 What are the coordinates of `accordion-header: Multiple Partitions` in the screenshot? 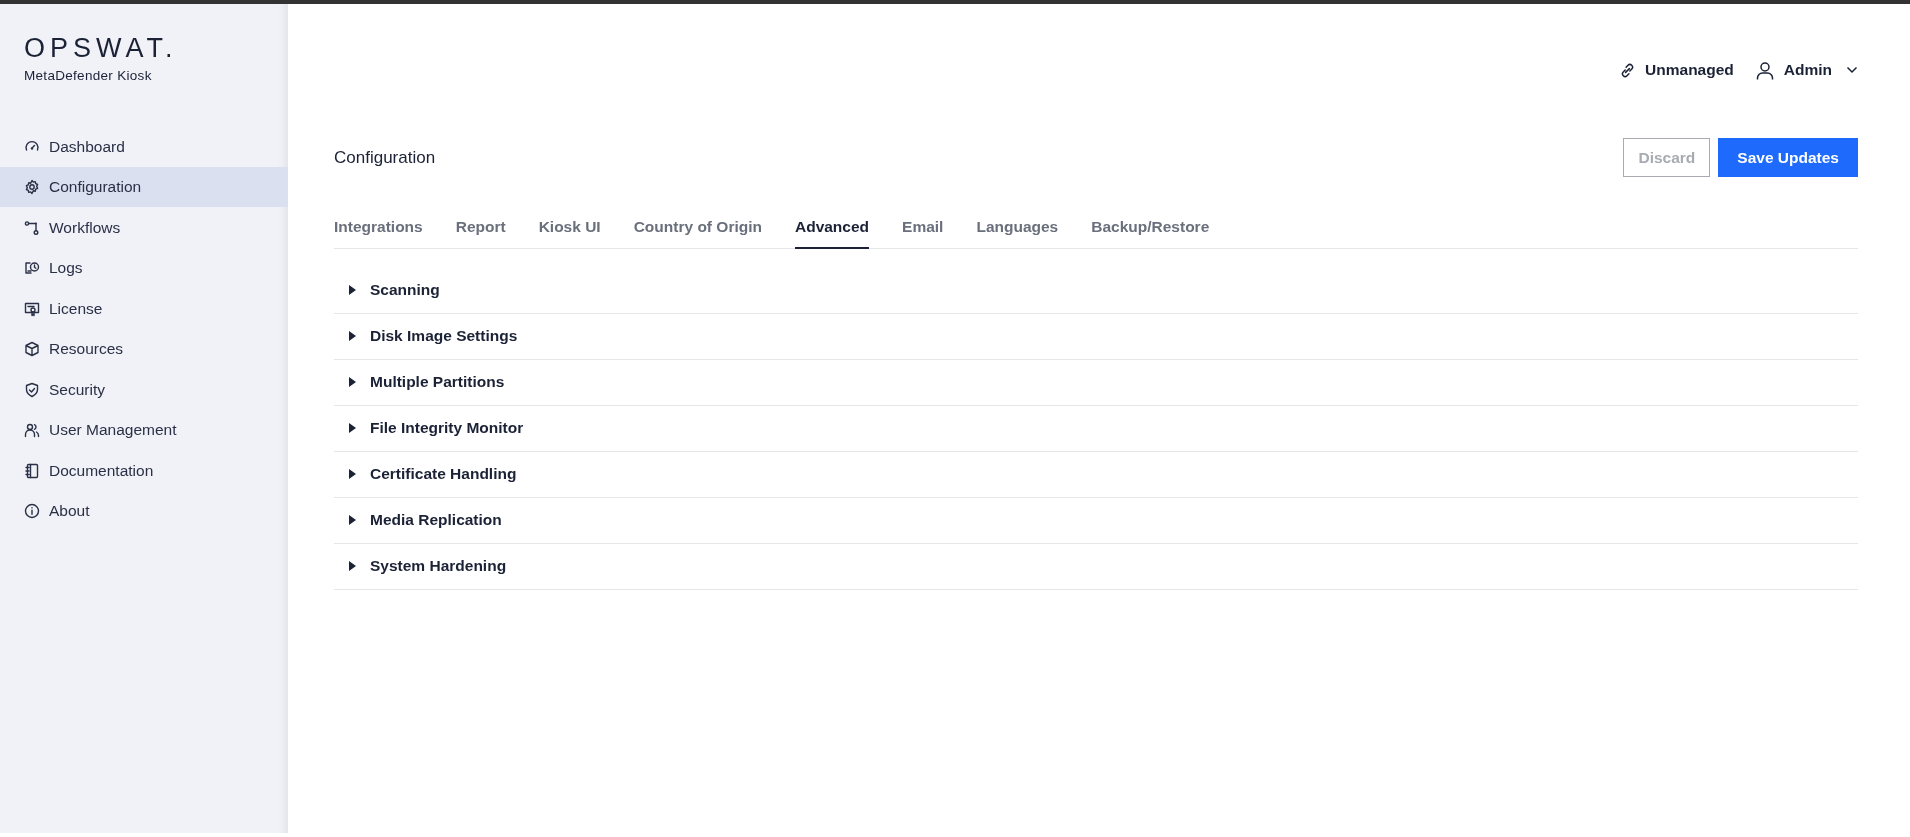 It's located at (1096, 382).